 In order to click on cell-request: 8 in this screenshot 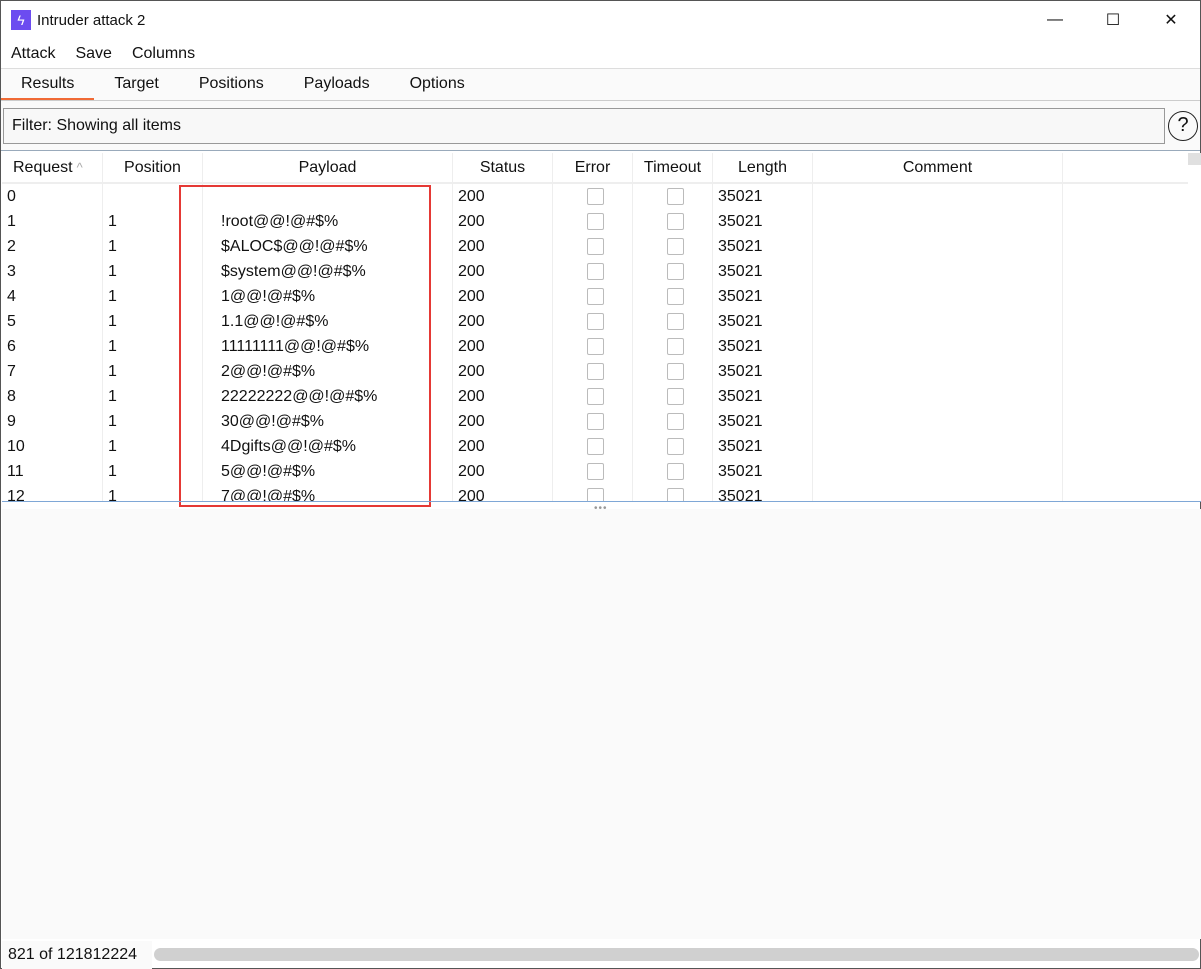, I will do `click(52, 396)`.